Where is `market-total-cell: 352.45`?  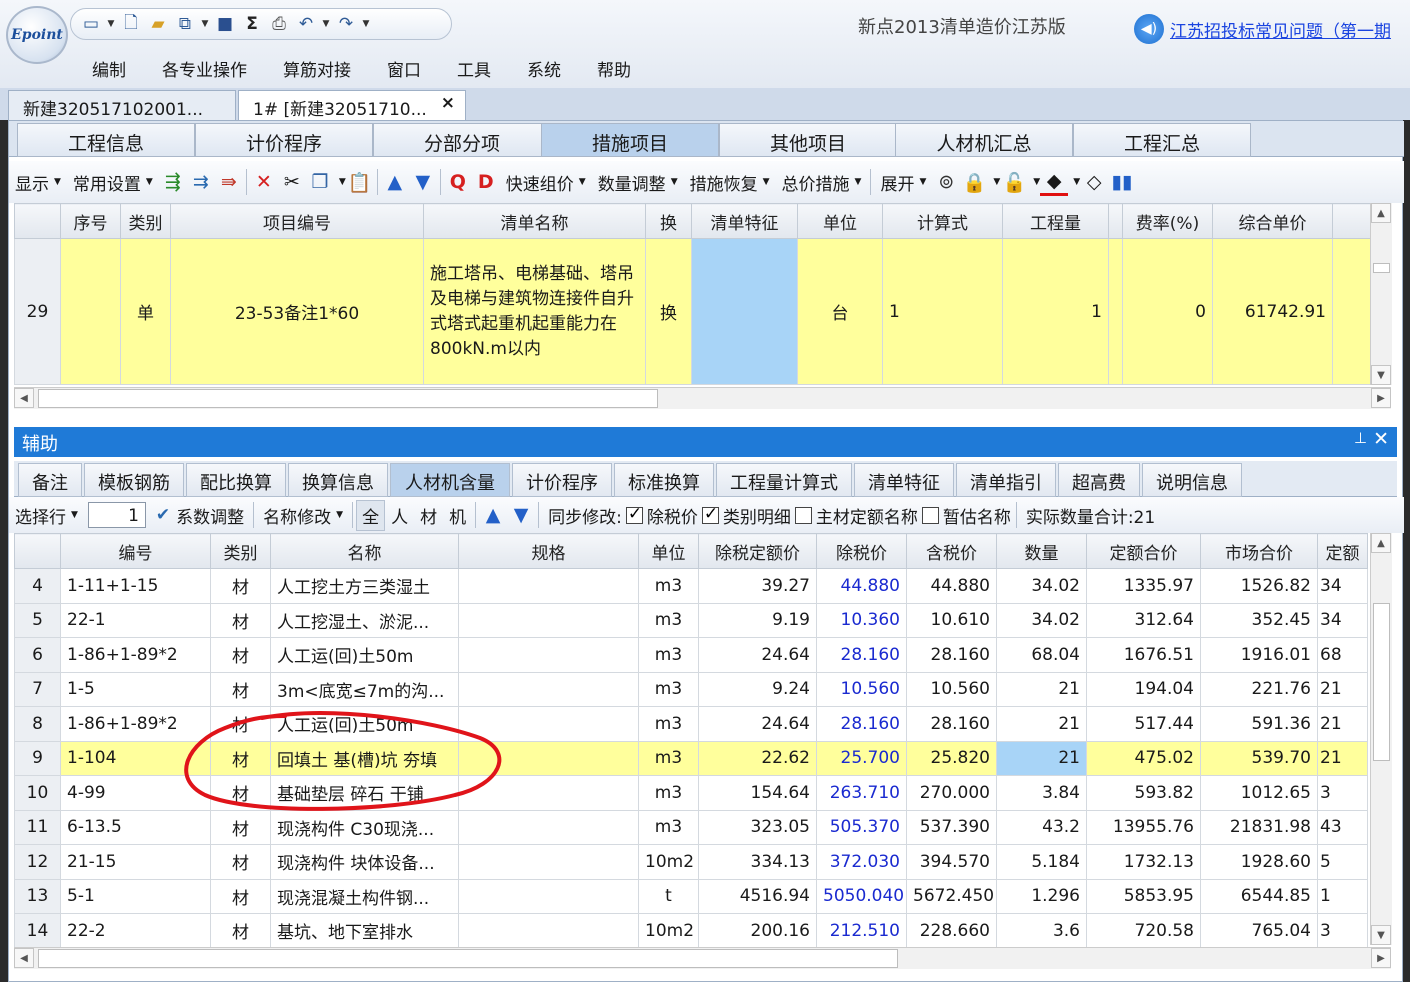
market-total-cell: 352.45 is located at coordinates (1259, 620).